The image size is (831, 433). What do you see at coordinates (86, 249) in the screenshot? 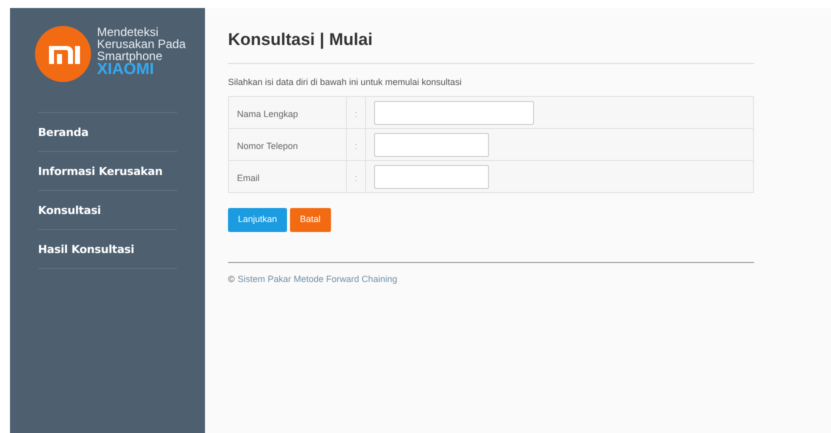
I see `nav-link: Hasil Konsultasi` at bounding box center [86, 249].